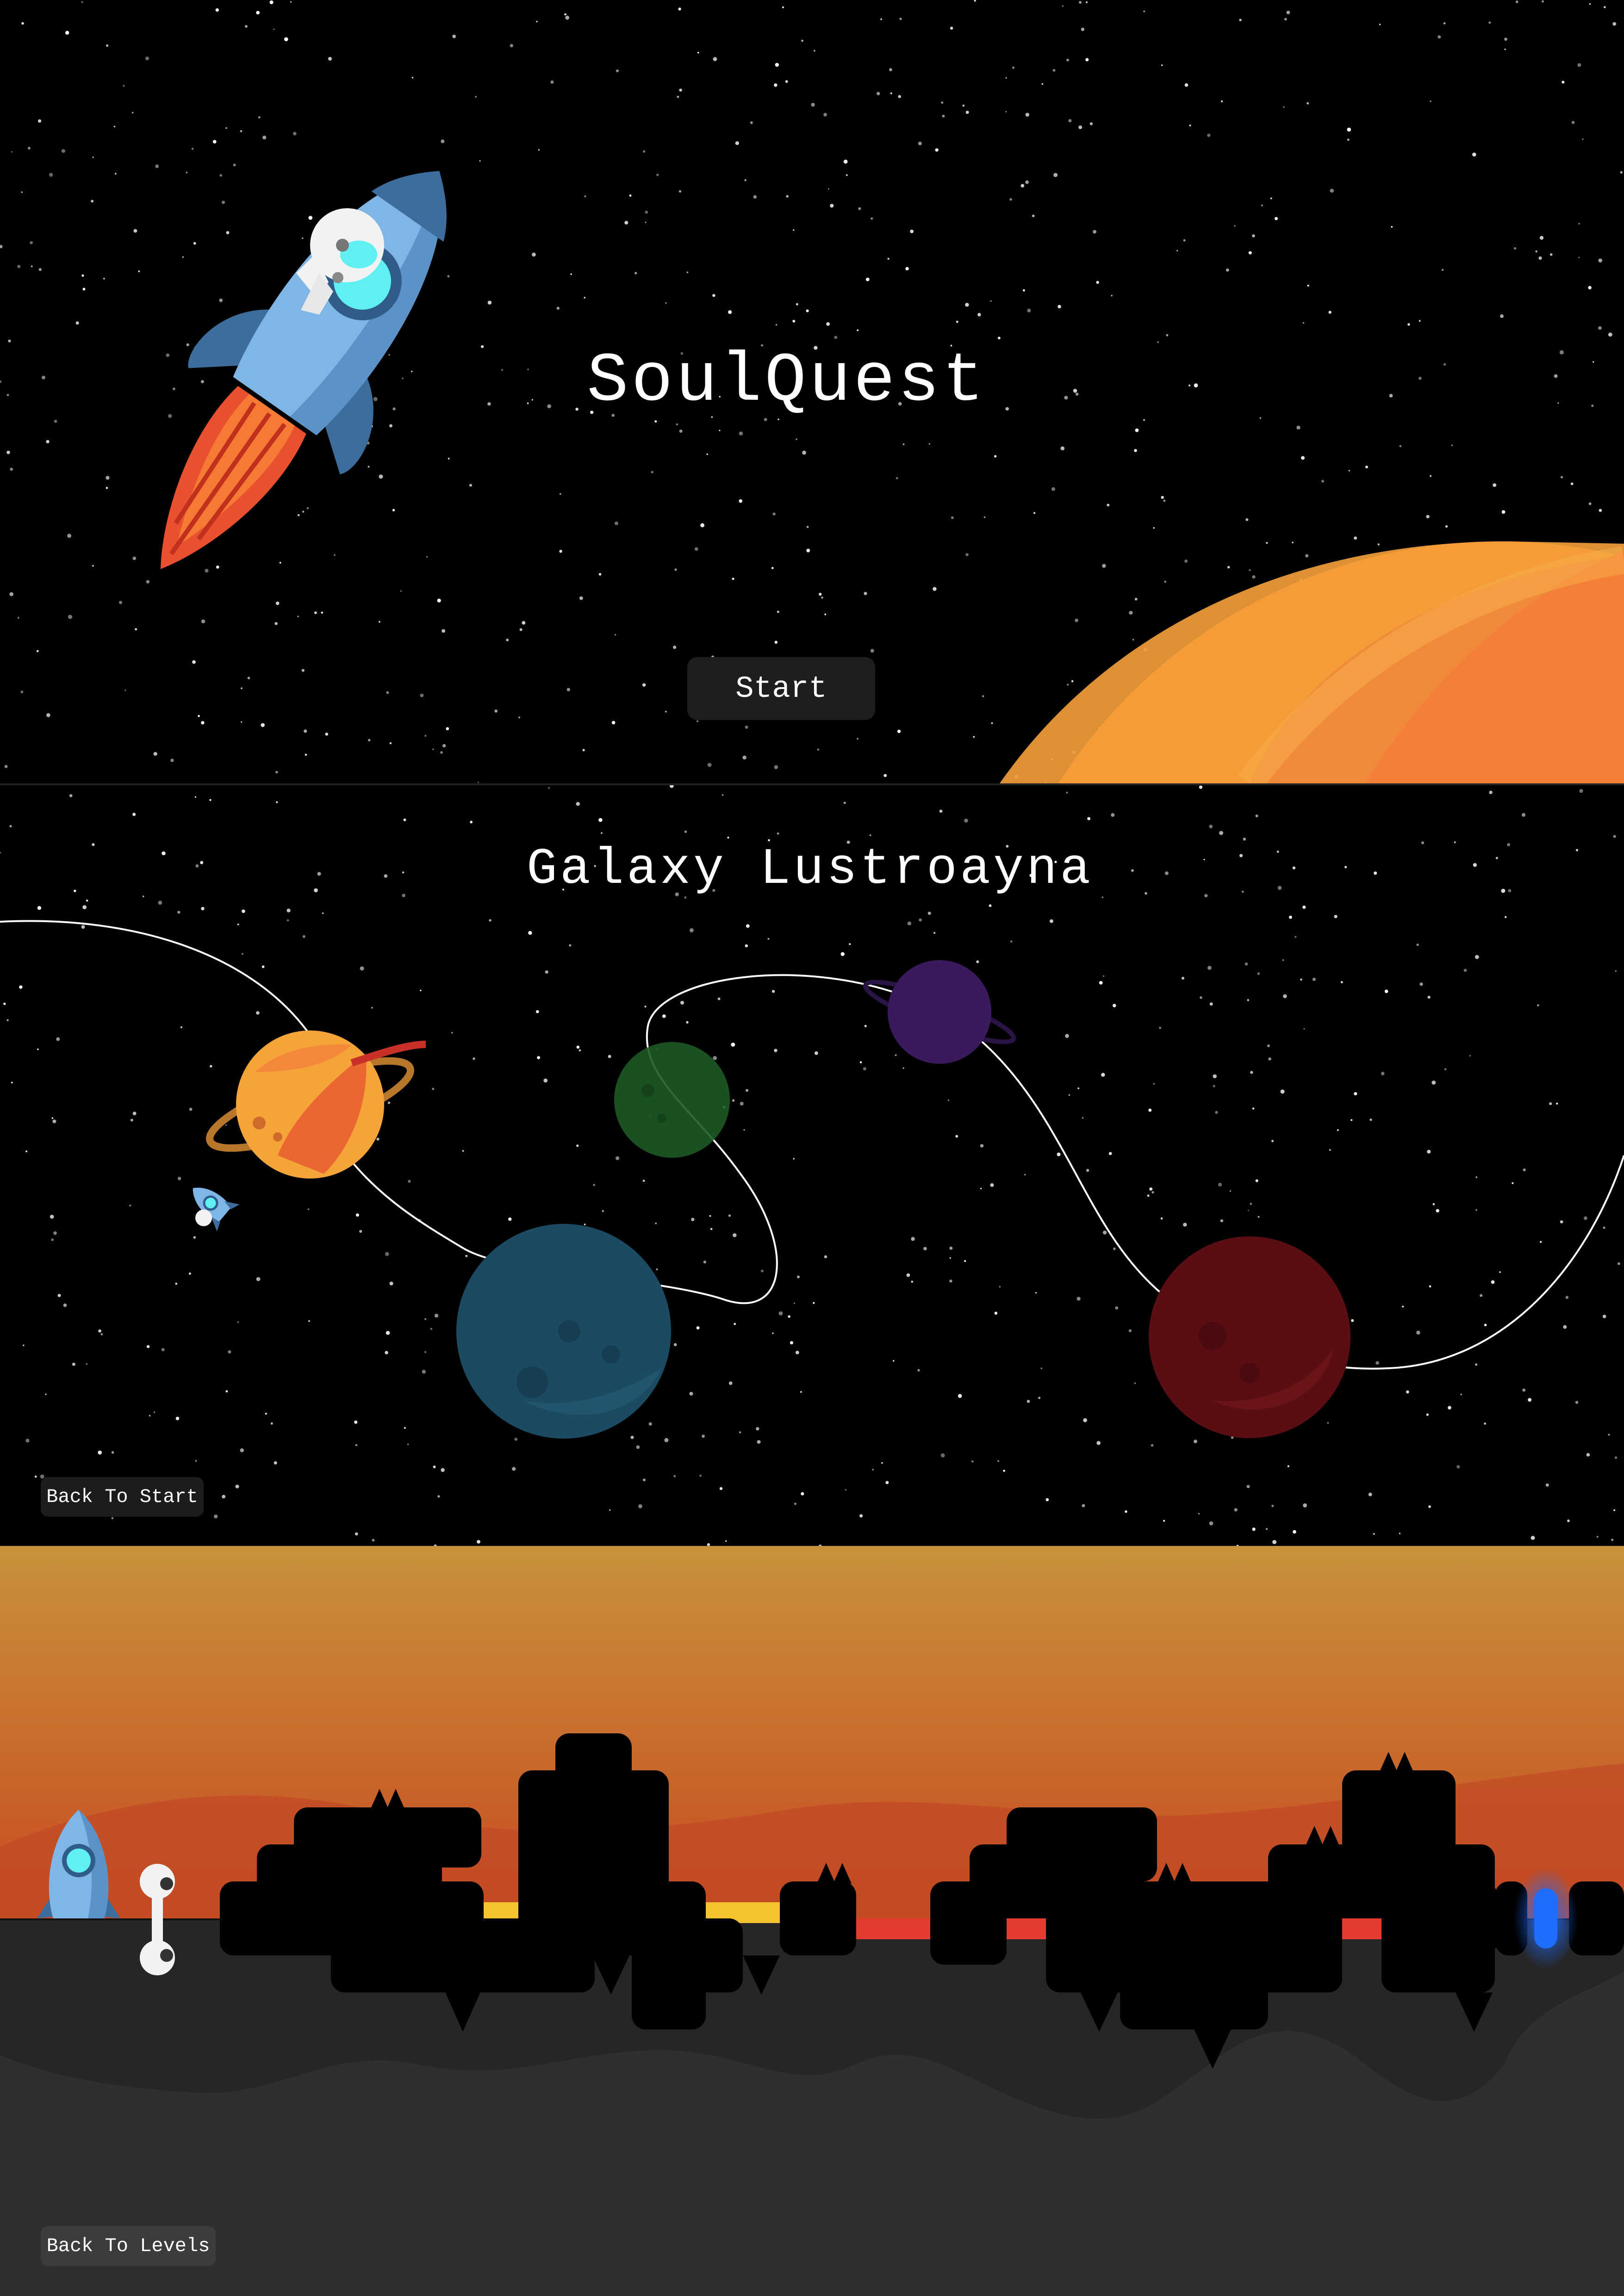  Describe the element at coordinates (304, 370) in the screenshot. I see `rocket-icon` at that location.